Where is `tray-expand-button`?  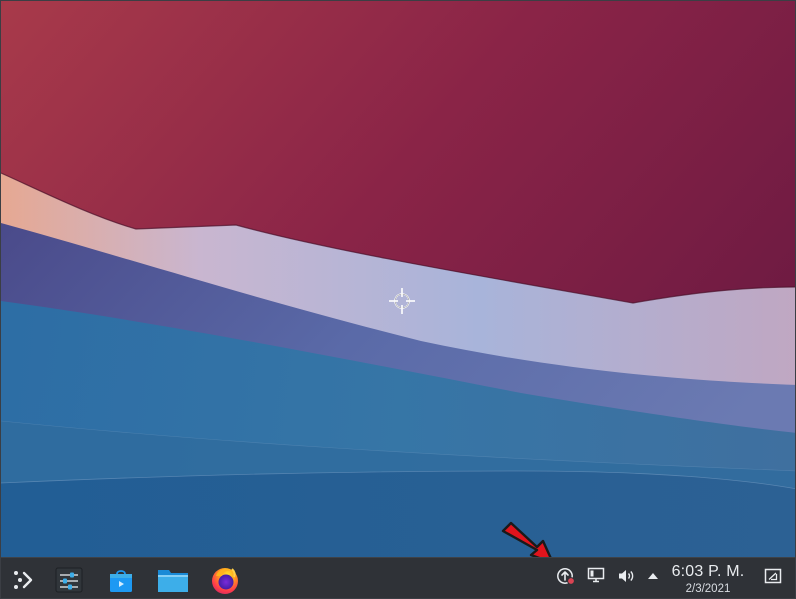
tray-expand-button is located at coordinates (653, 578).